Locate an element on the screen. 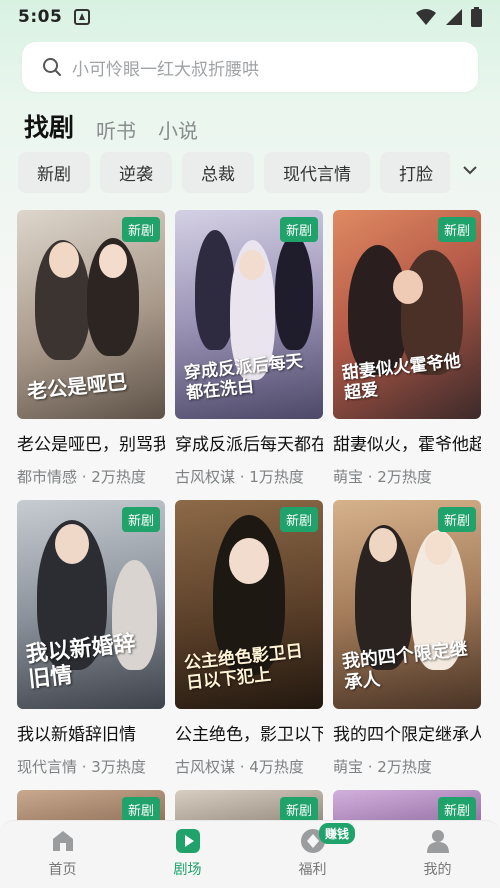 This screenshot has width=500, height=888. category-chips: 新剧 逆袭 总裁 现代言情 打脸 is located at coordinates (234, 173).